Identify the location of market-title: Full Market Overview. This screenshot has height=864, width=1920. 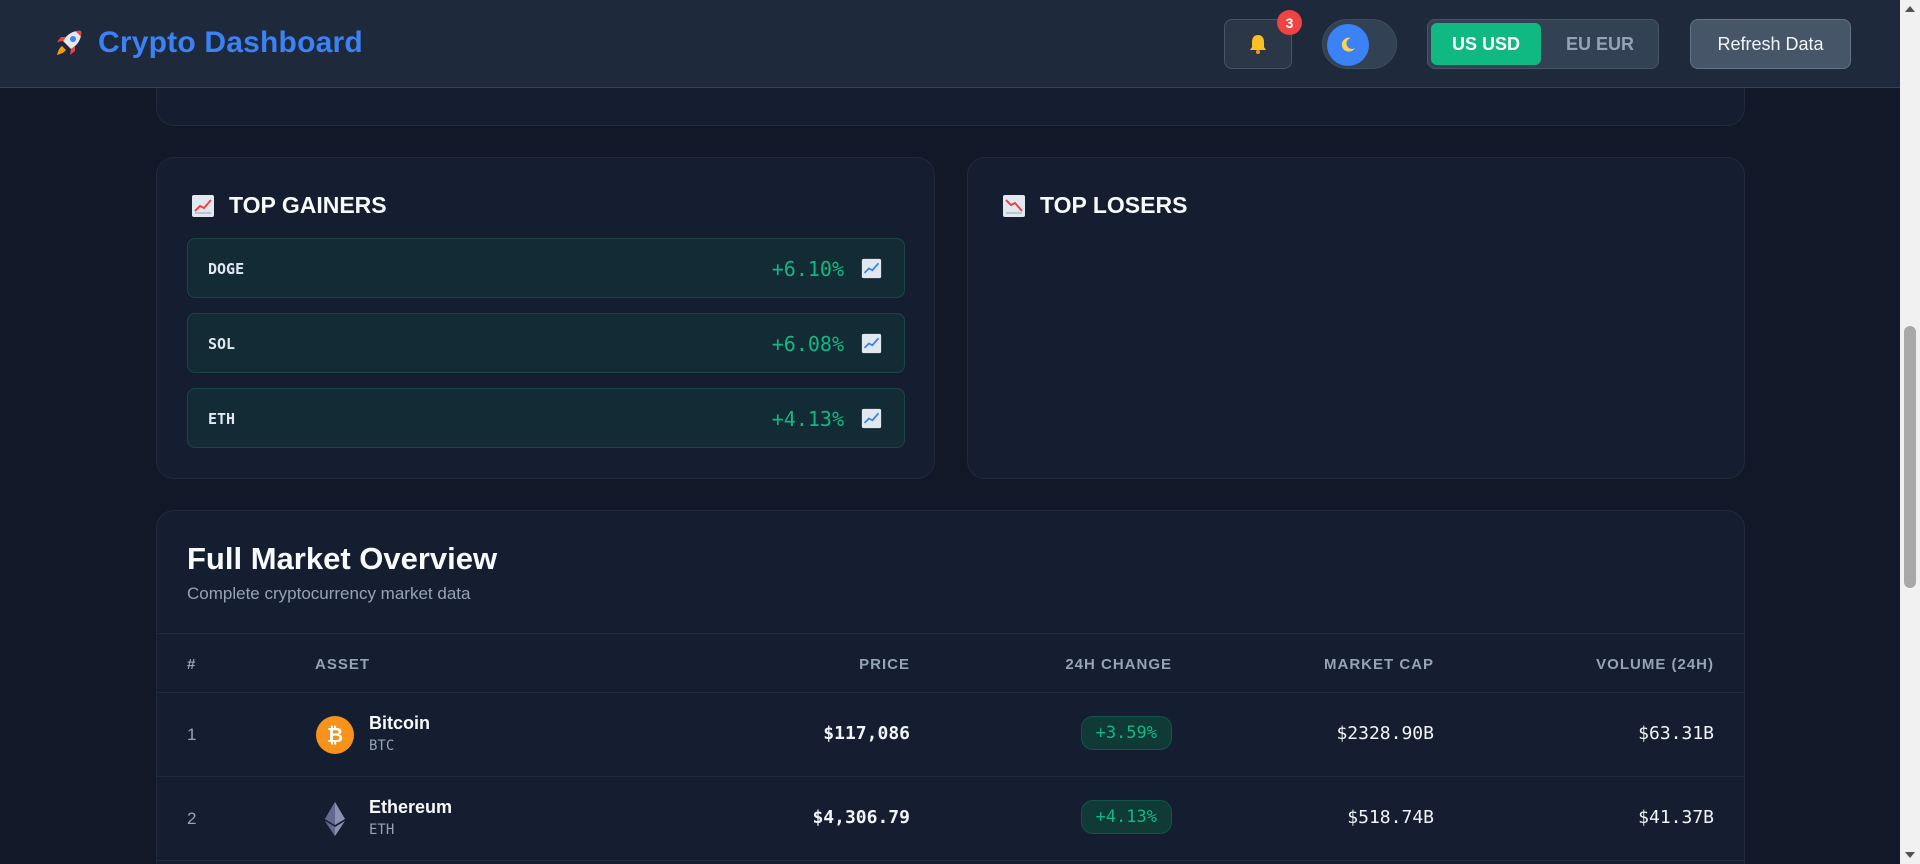
(342, 558).